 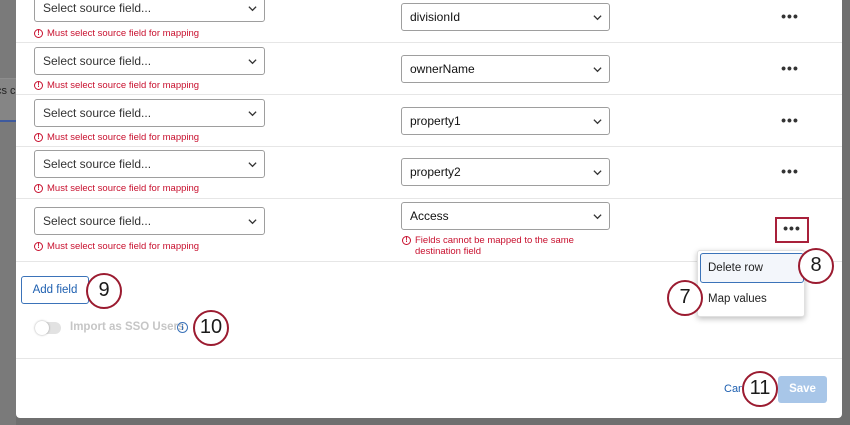 I want to click on background-page, so click(x=8, y=212).